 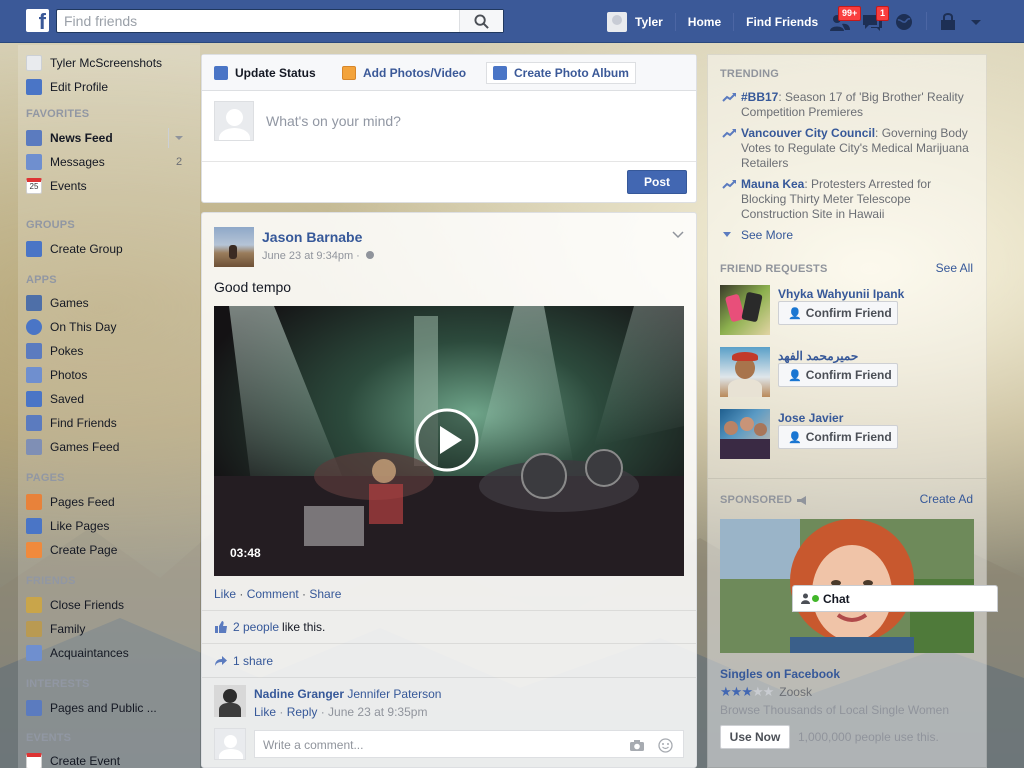 What do you see at coordinates (841, 294) in the screenshot?
I see `friend-request-name: Vhyka Wahyunii Ipank` at bounding box center [841, 294].